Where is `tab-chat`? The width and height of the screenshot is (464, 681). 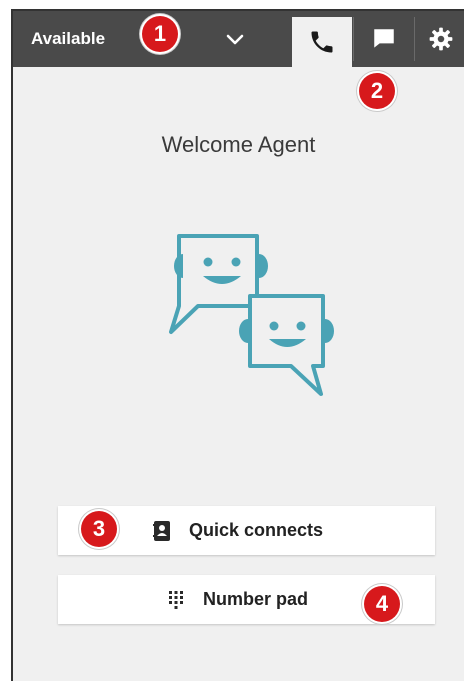 tab-chat is located at coordinates (384, 39).